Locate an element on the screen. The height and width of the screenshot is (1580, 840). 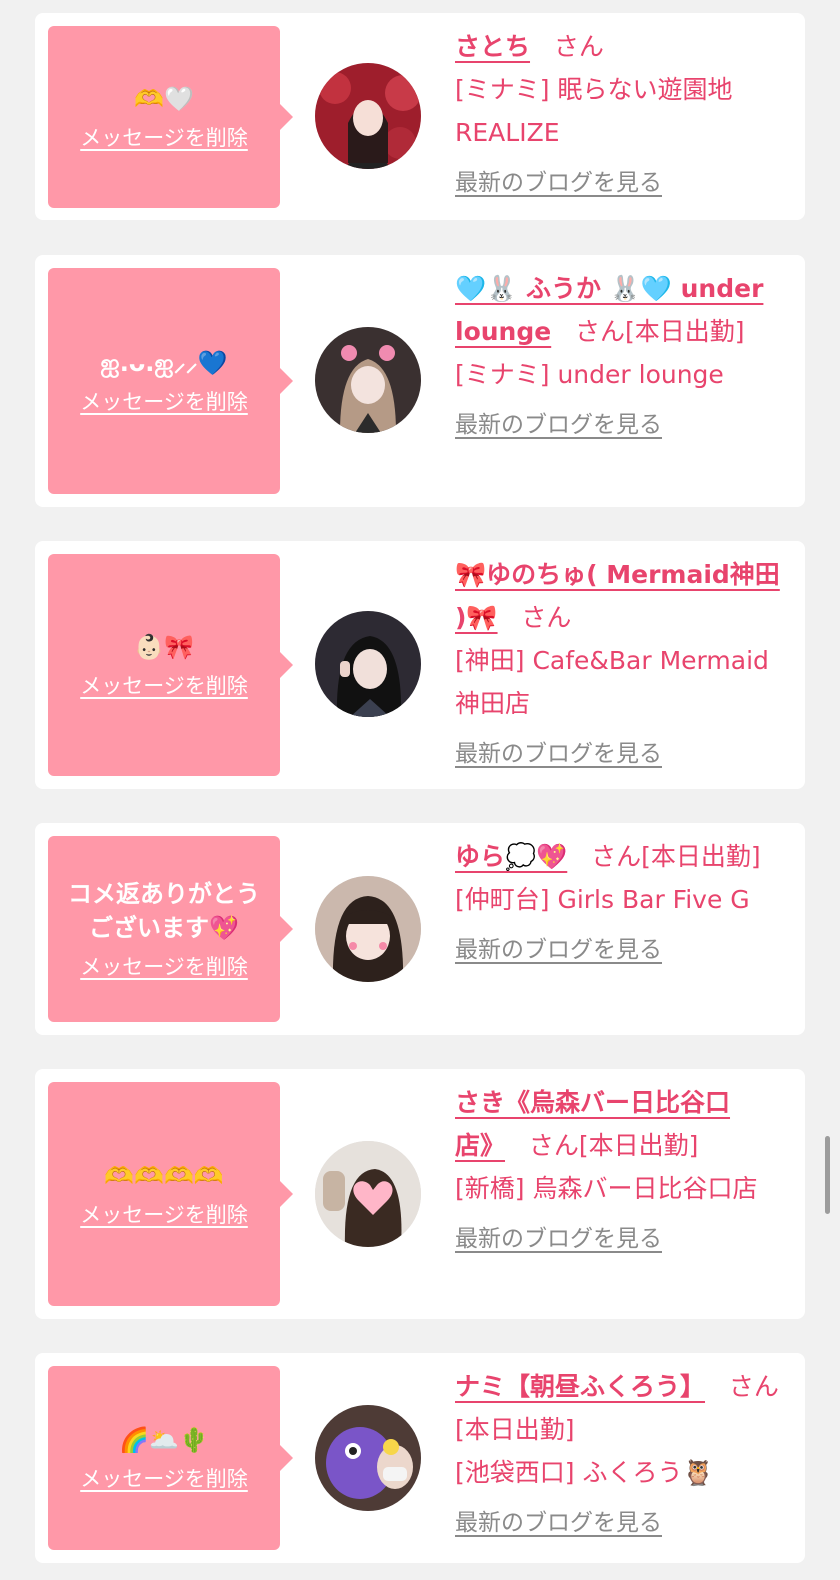
shop-location: [新橋] 烏森バー日比谷口店 is located at coordinates (606, 1188).